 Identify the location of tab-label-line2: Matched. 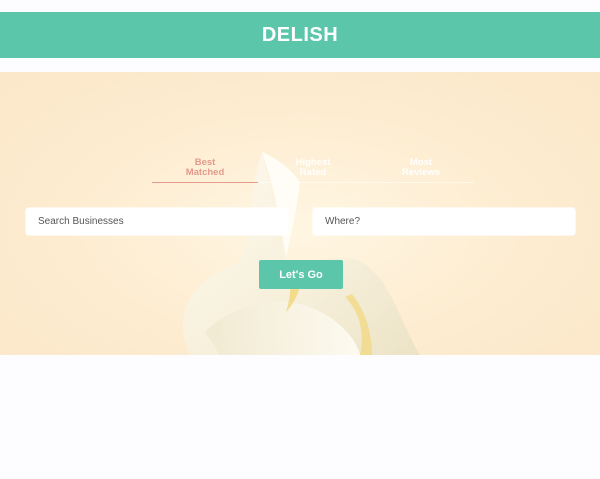
(205, 172).